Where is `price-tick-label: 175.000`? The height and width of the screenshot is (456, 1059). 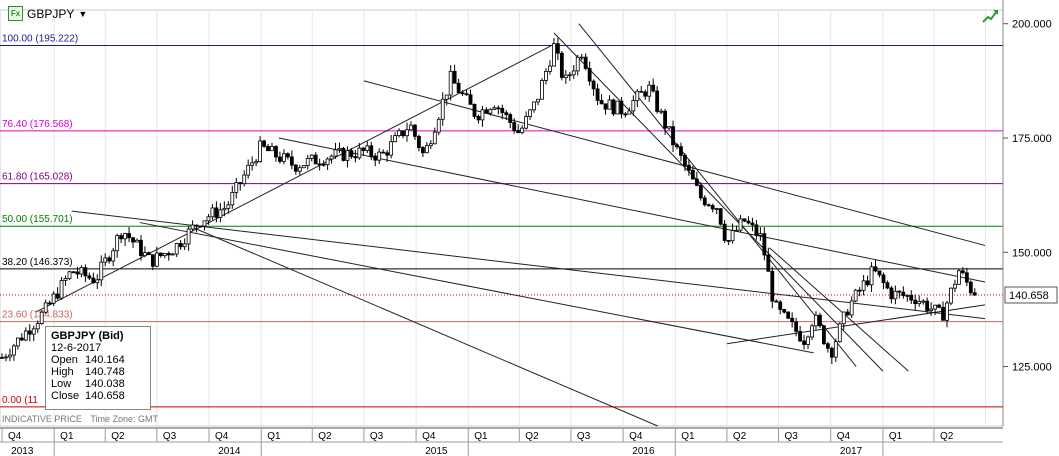
price-tick-label: 175.000 is located at coordinates (1032, 139).